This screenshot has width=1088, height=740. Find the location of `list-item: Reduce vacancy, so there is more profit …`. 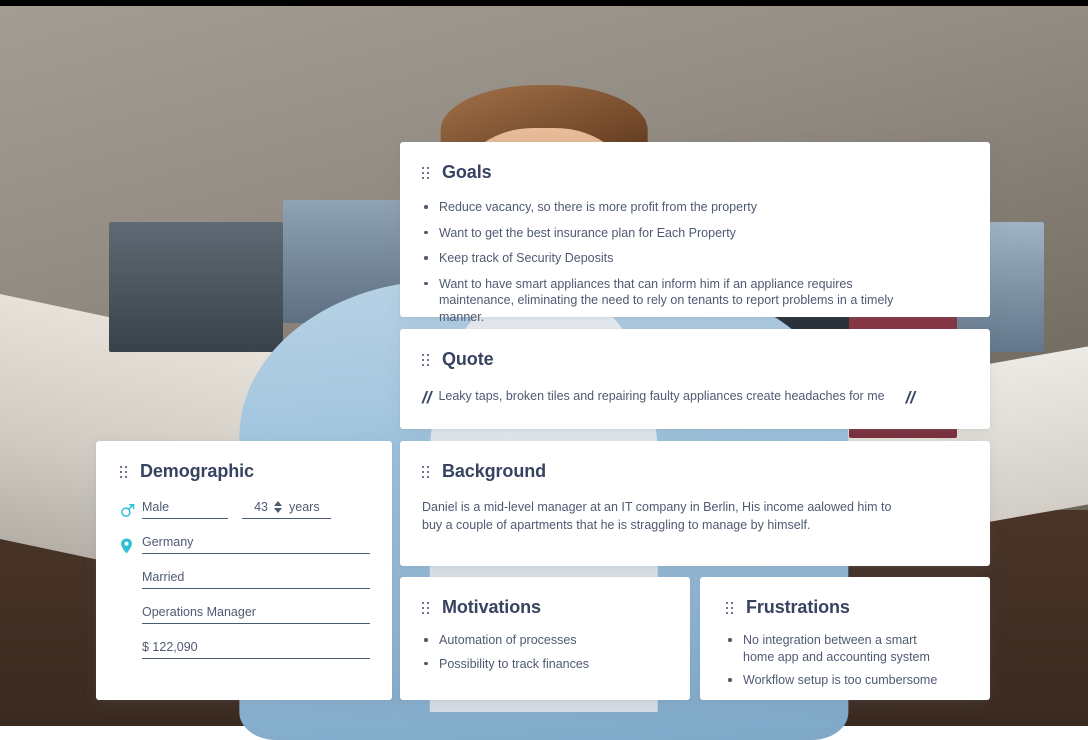

list-item: Reduce vacancy, so there is more profit … is located at coordinates (673, 207).